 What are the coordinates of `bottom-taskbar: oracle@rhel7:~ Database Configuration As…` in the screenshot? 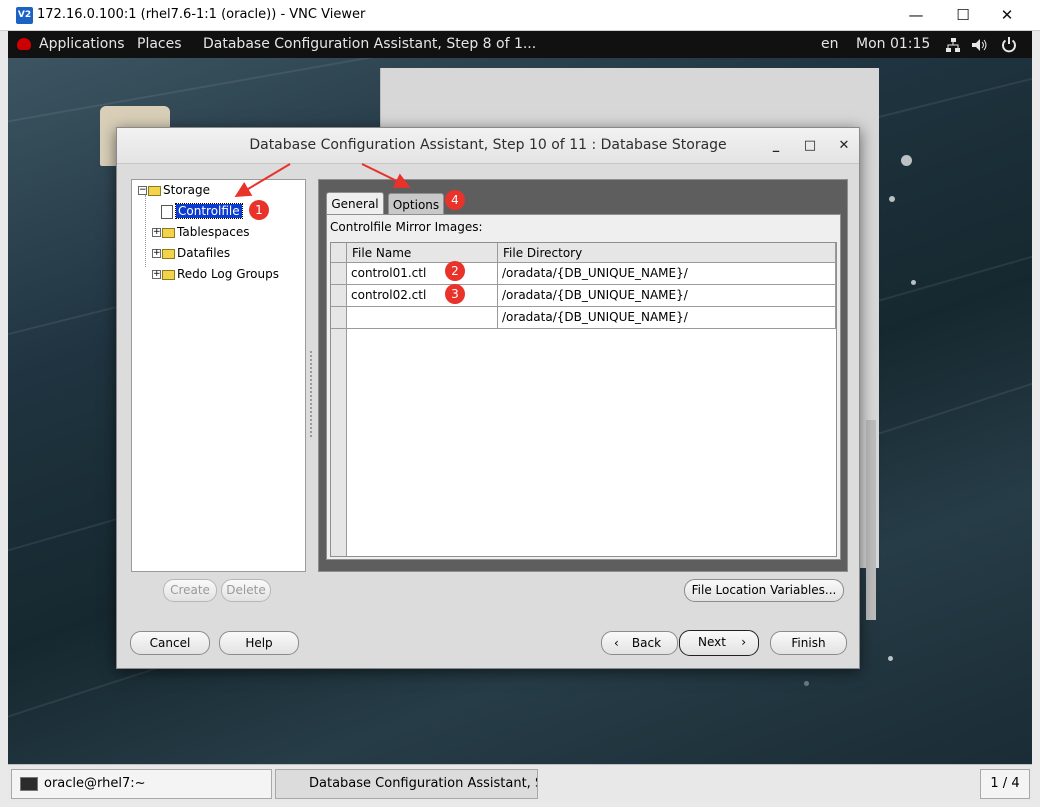 It's located at (520, 782).